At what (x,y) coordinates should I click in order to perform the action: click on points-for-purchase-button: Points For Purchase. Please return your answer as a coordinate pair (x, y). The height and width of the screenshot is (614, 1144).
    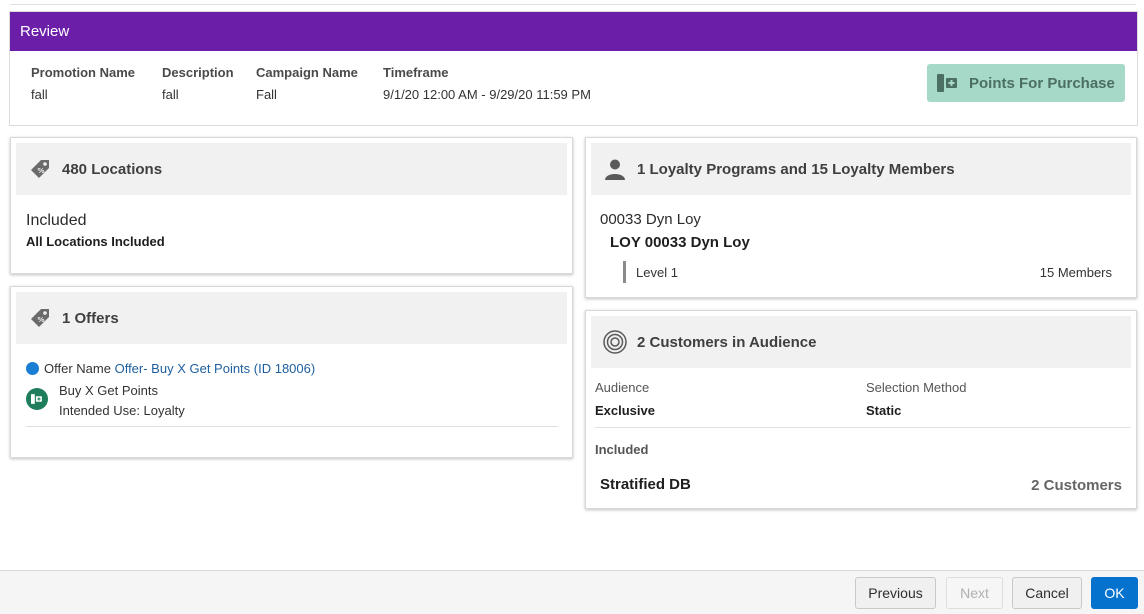
    Looking at the image, I should click on (1026, 83).